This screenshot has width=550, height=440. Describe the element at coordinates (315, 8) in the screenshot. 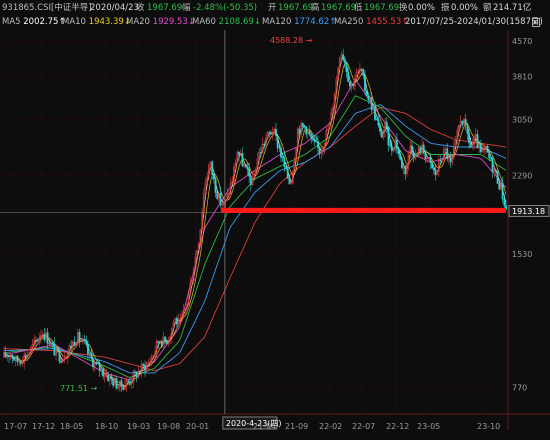

I see `high-label: 高` at that location.